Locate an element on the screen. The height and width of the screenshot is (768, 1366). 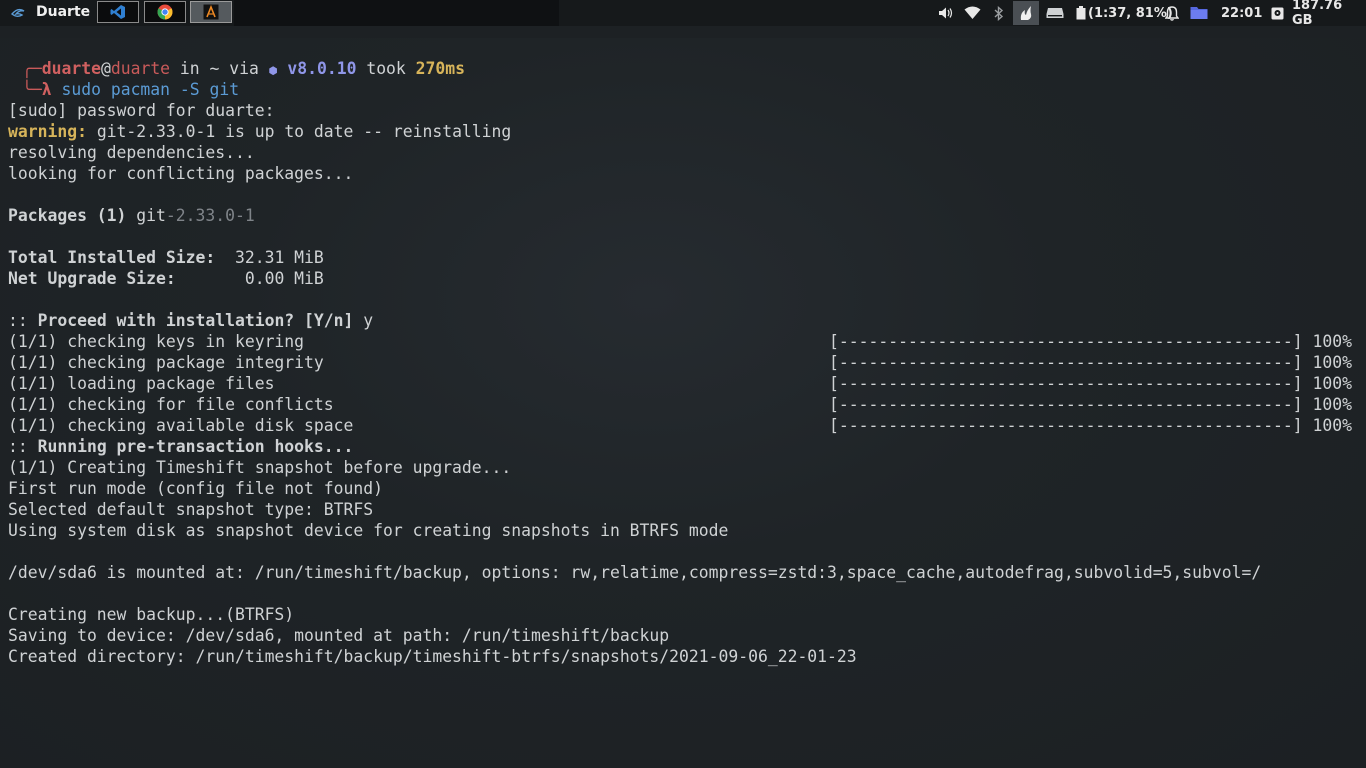
total-size-label: Total Installed Size: is located at coordinates (112, 257).